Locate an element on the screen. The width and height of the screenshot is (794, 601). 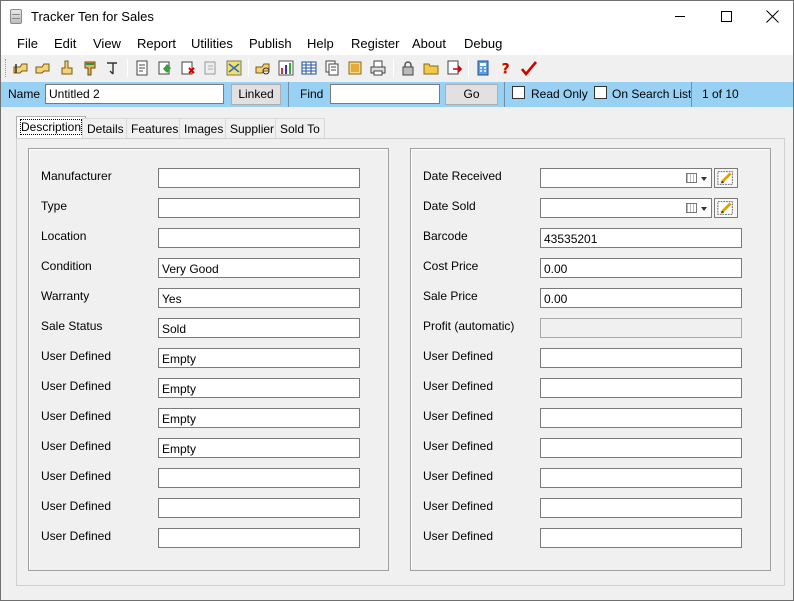
tab-supplier: Supplier is located at coordinates (252, 128).